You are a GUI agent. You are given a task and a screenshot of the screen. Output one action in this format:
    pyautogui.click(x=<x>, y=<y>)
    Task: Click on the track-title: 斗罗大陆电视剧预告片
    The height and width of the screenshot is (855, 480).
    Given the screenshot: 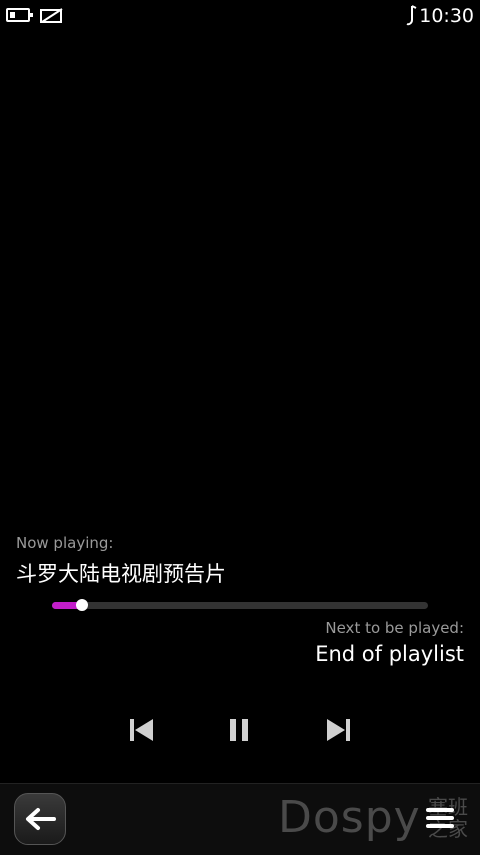 What is the action you would take?
    pyautogui.click(x=121, y=574)
    